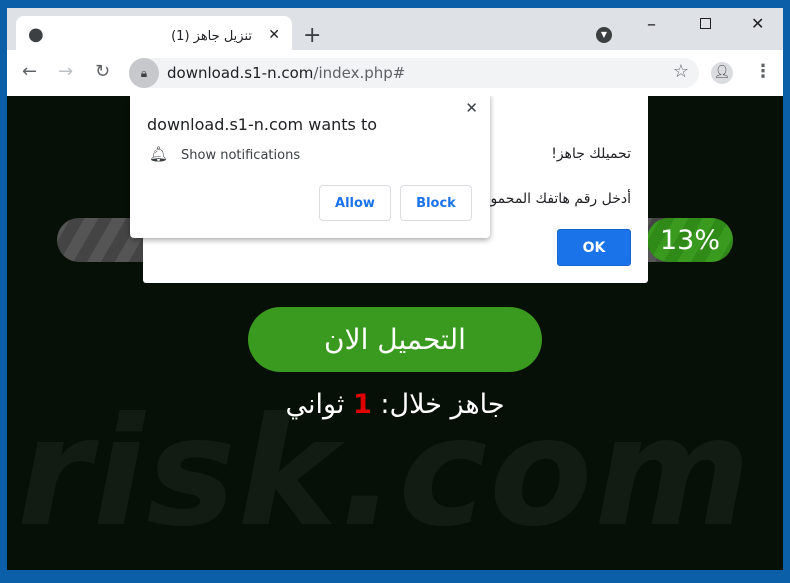 This screenshot has height=583, width=790. Describe the element at coordinates (274, 35) in the screenshot. I see `close-tab-icon: ✕` at that location.